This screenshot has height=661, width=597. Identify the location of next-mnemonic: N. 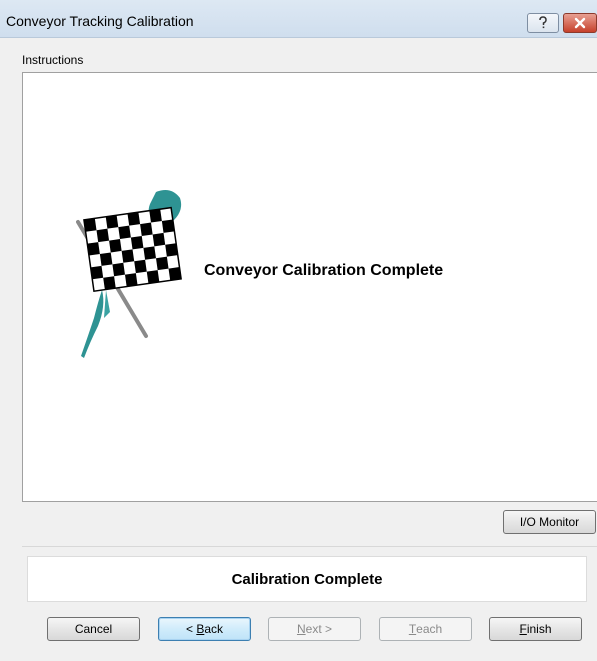
(301, 629).